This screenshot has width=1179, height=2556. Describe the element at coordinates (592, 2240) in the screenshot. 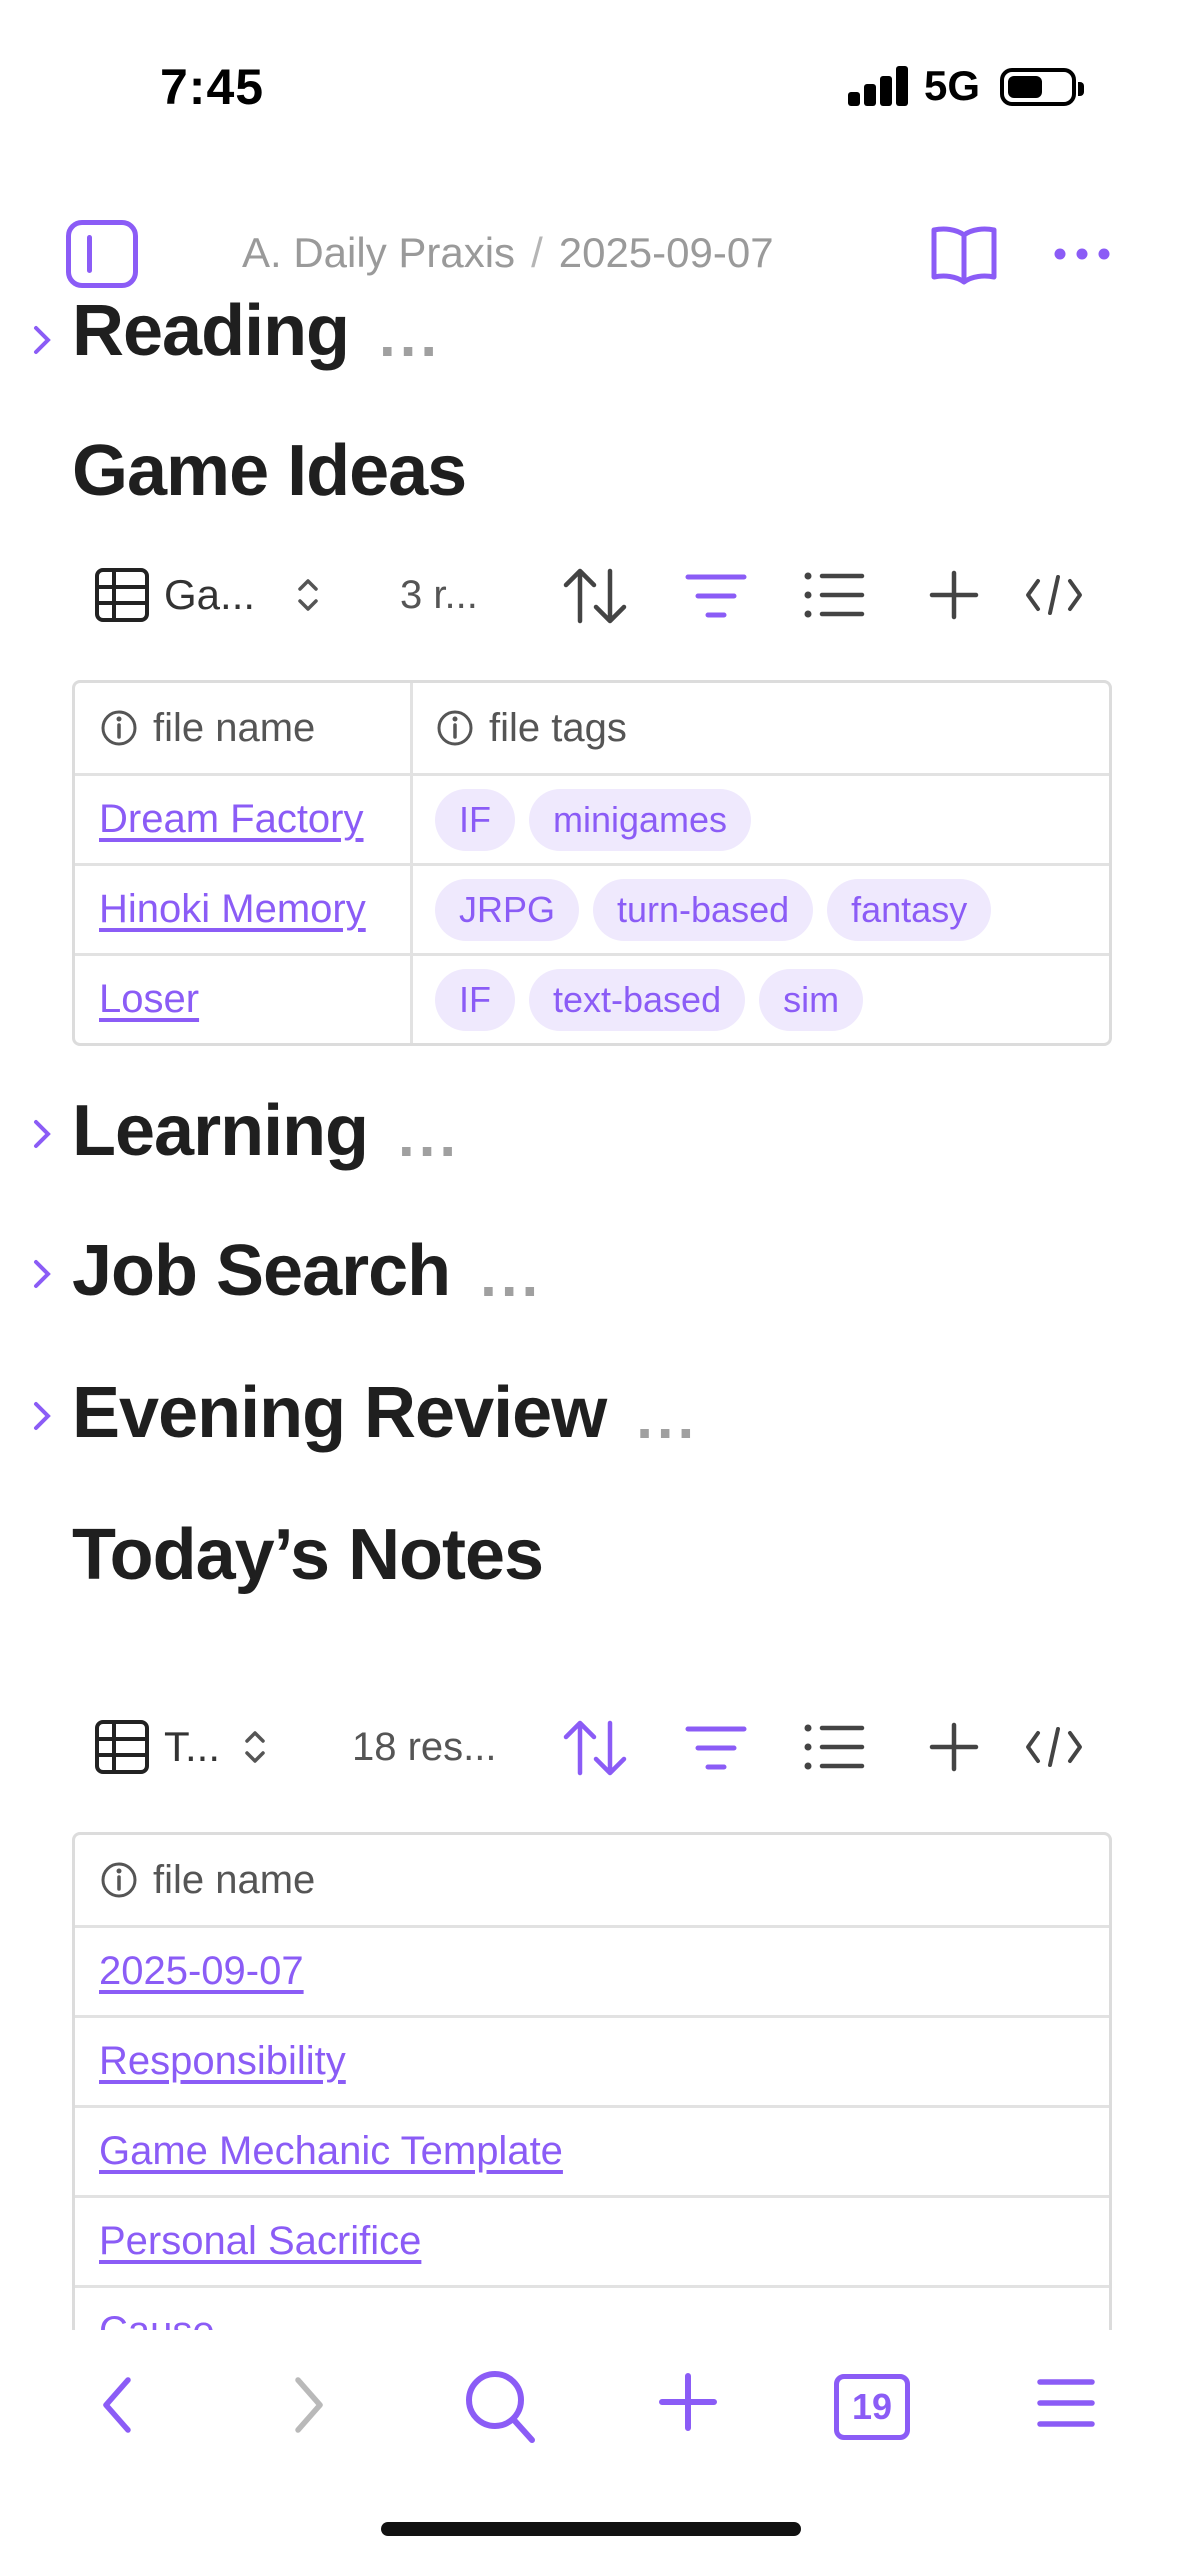

I see `table-row: Personal Sacrifice` at that location.